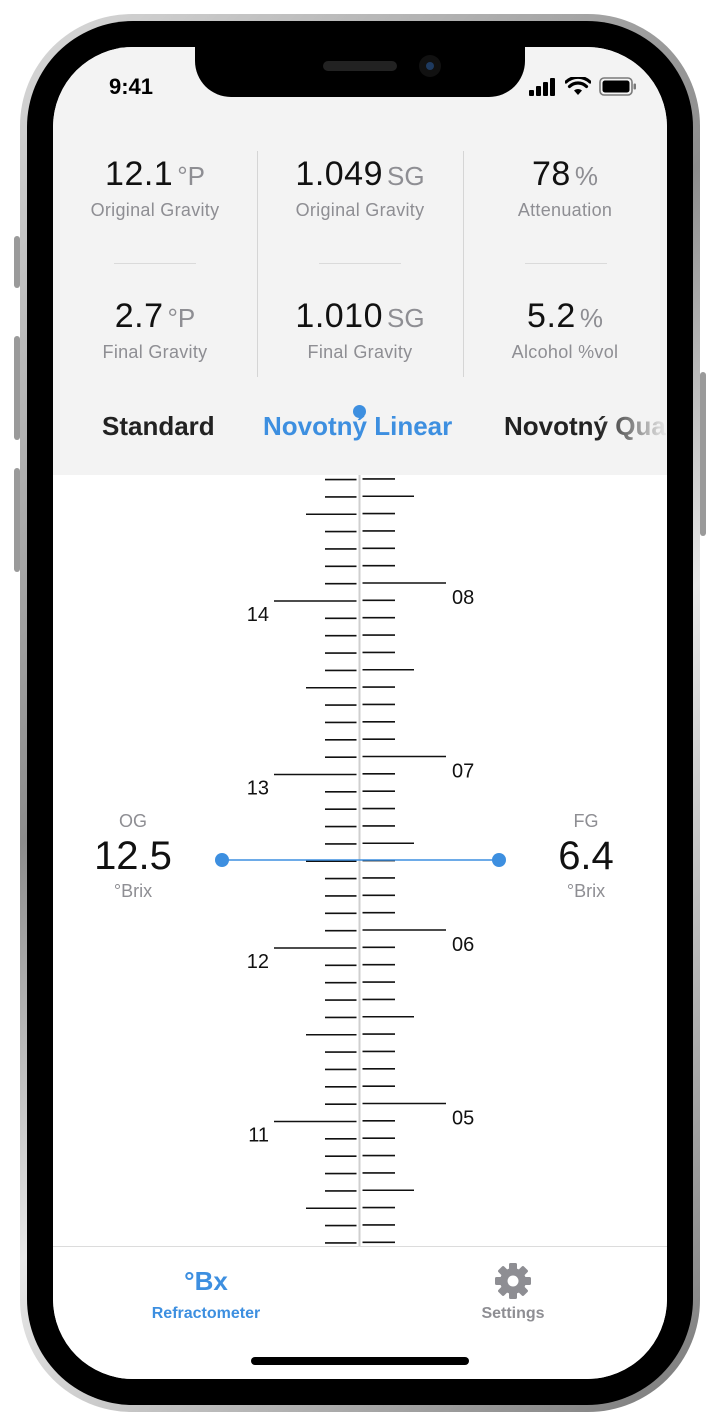 The width and height of the screenshot is (720, 1425). I want to click on fg-sg-unit: SG, so click(406, 318).